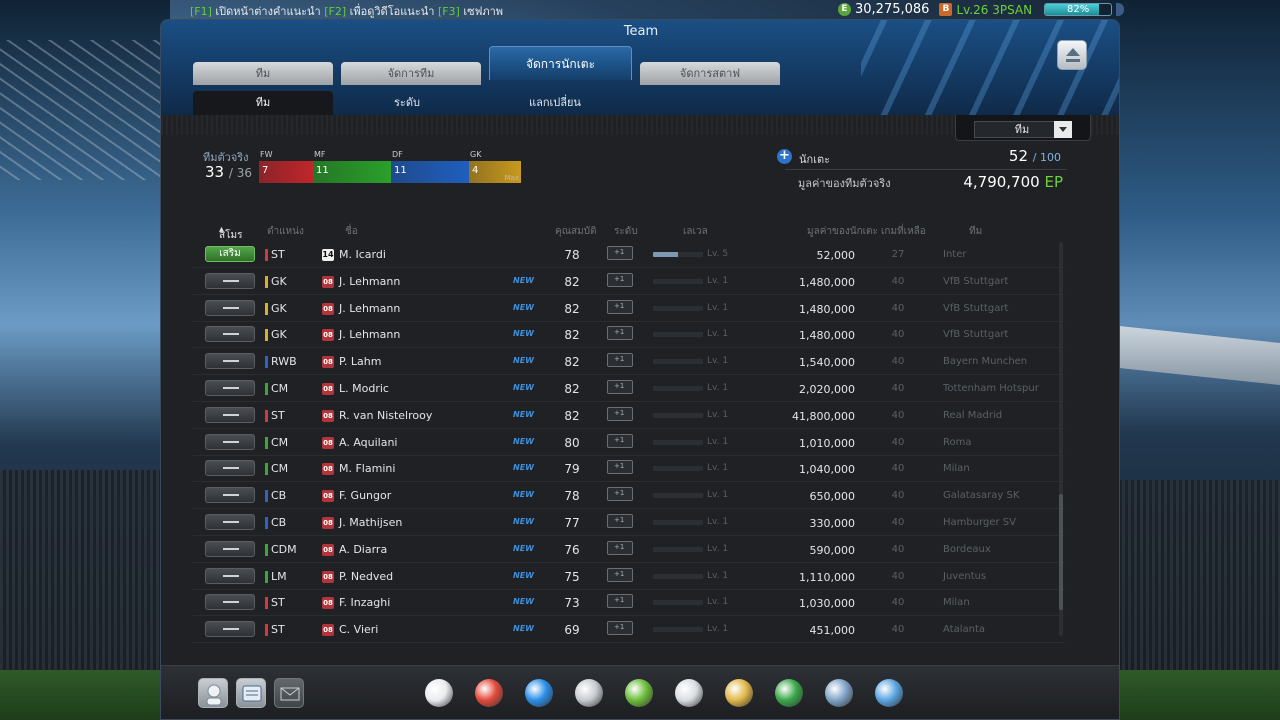 This screenshot has height=720, width=1280. I want to click on player-position: CB, so click(279, 496).